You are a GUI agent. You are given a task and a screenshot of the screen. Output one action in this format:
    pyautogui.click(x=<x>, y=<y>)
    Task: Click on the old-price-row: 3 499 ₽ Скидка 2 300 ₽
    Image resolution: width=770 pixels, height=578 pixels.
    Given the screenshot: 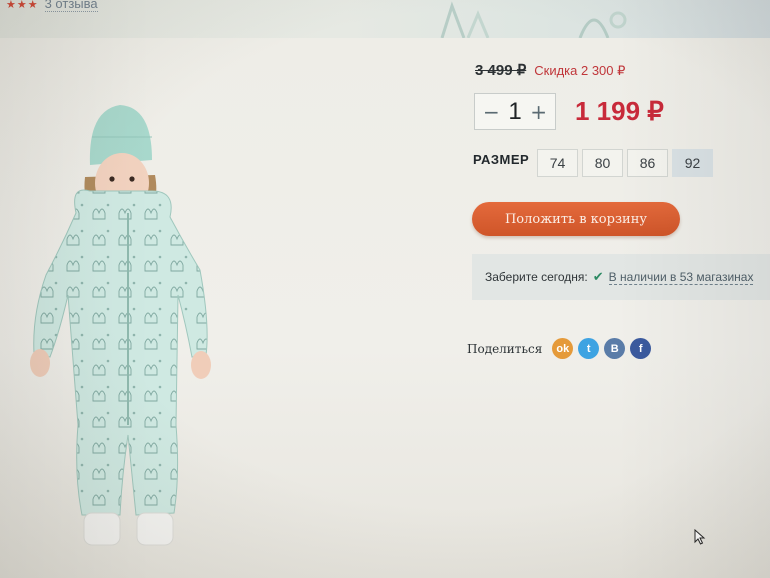 What is the action you would take?
    pyautogui.click(x=550, y=70)
    